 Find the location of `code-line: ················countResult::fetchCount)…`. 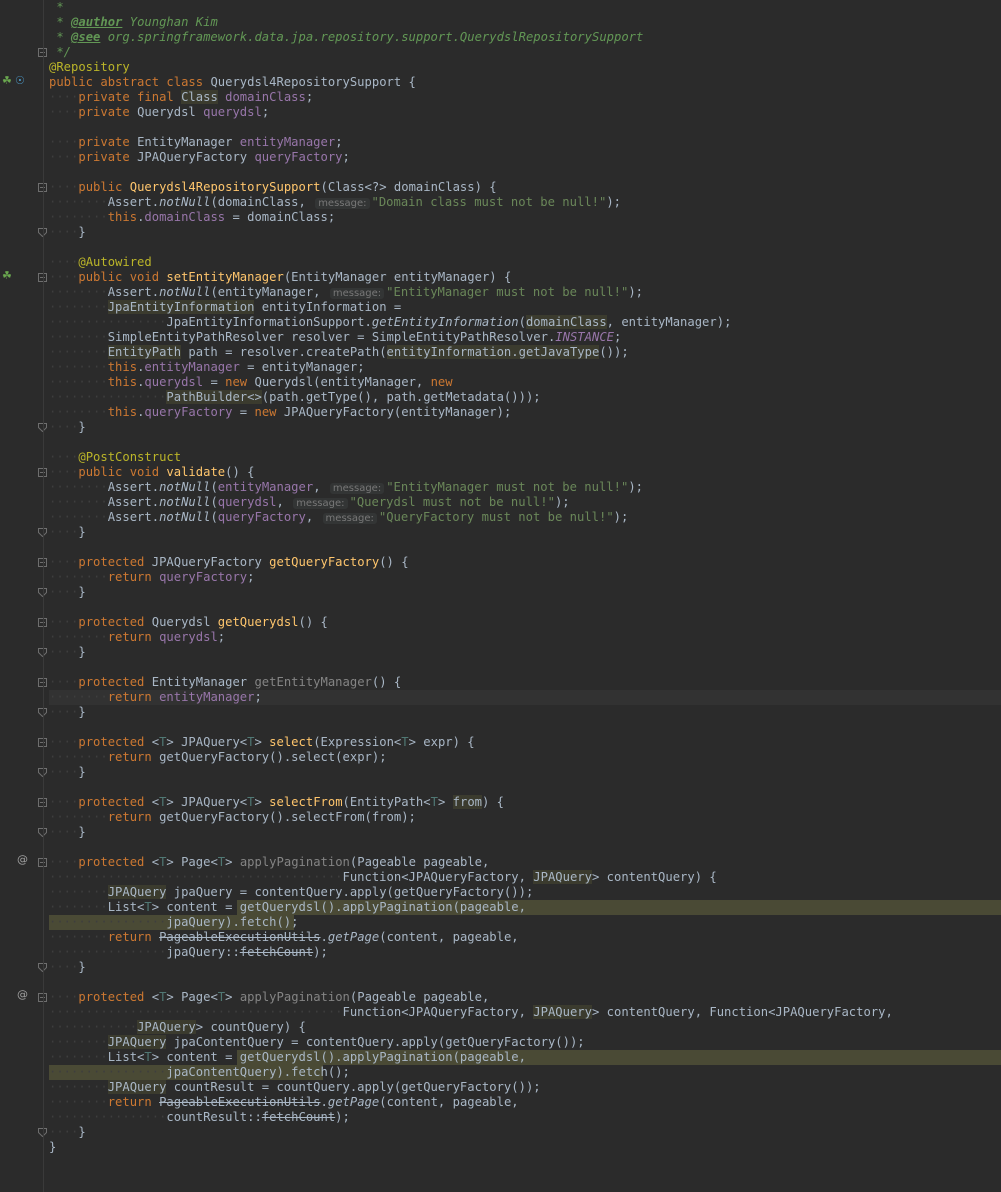

code-line: ················countResult::fetchCount)… is located at coordinates (525, 1117).